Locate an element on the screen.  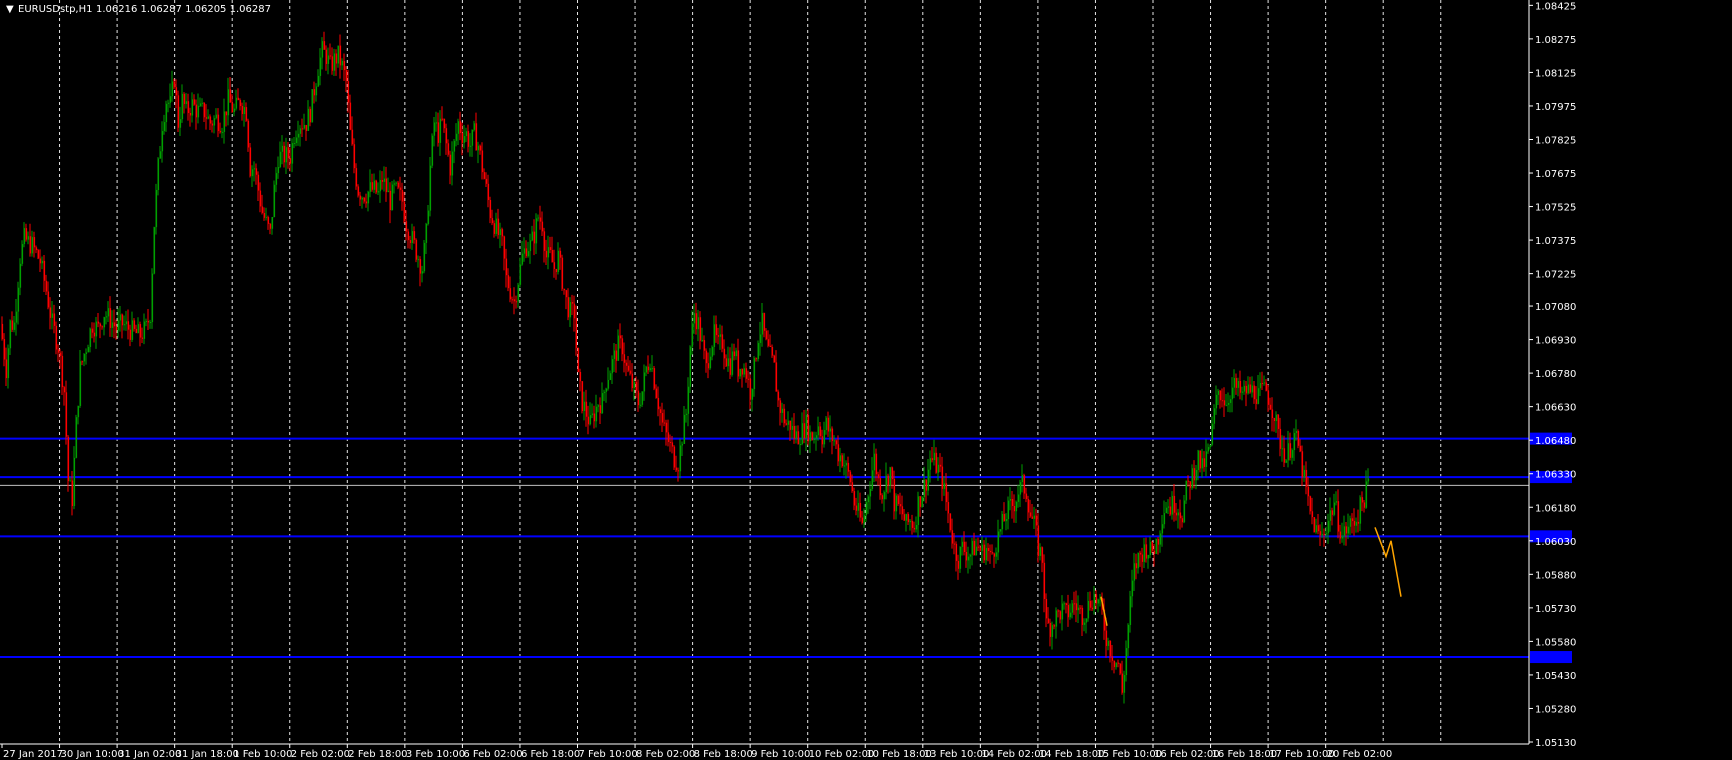
price-tick-label: 1.05430 is located at coordinates (1555, 676).